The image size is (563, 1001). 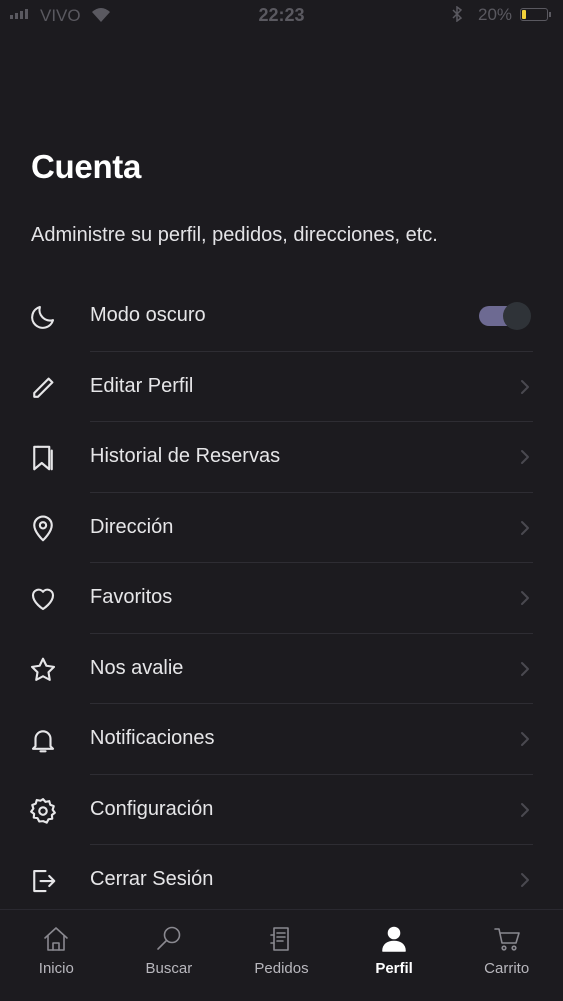 I want to click on battery-icon, so click(x=535, y=14).